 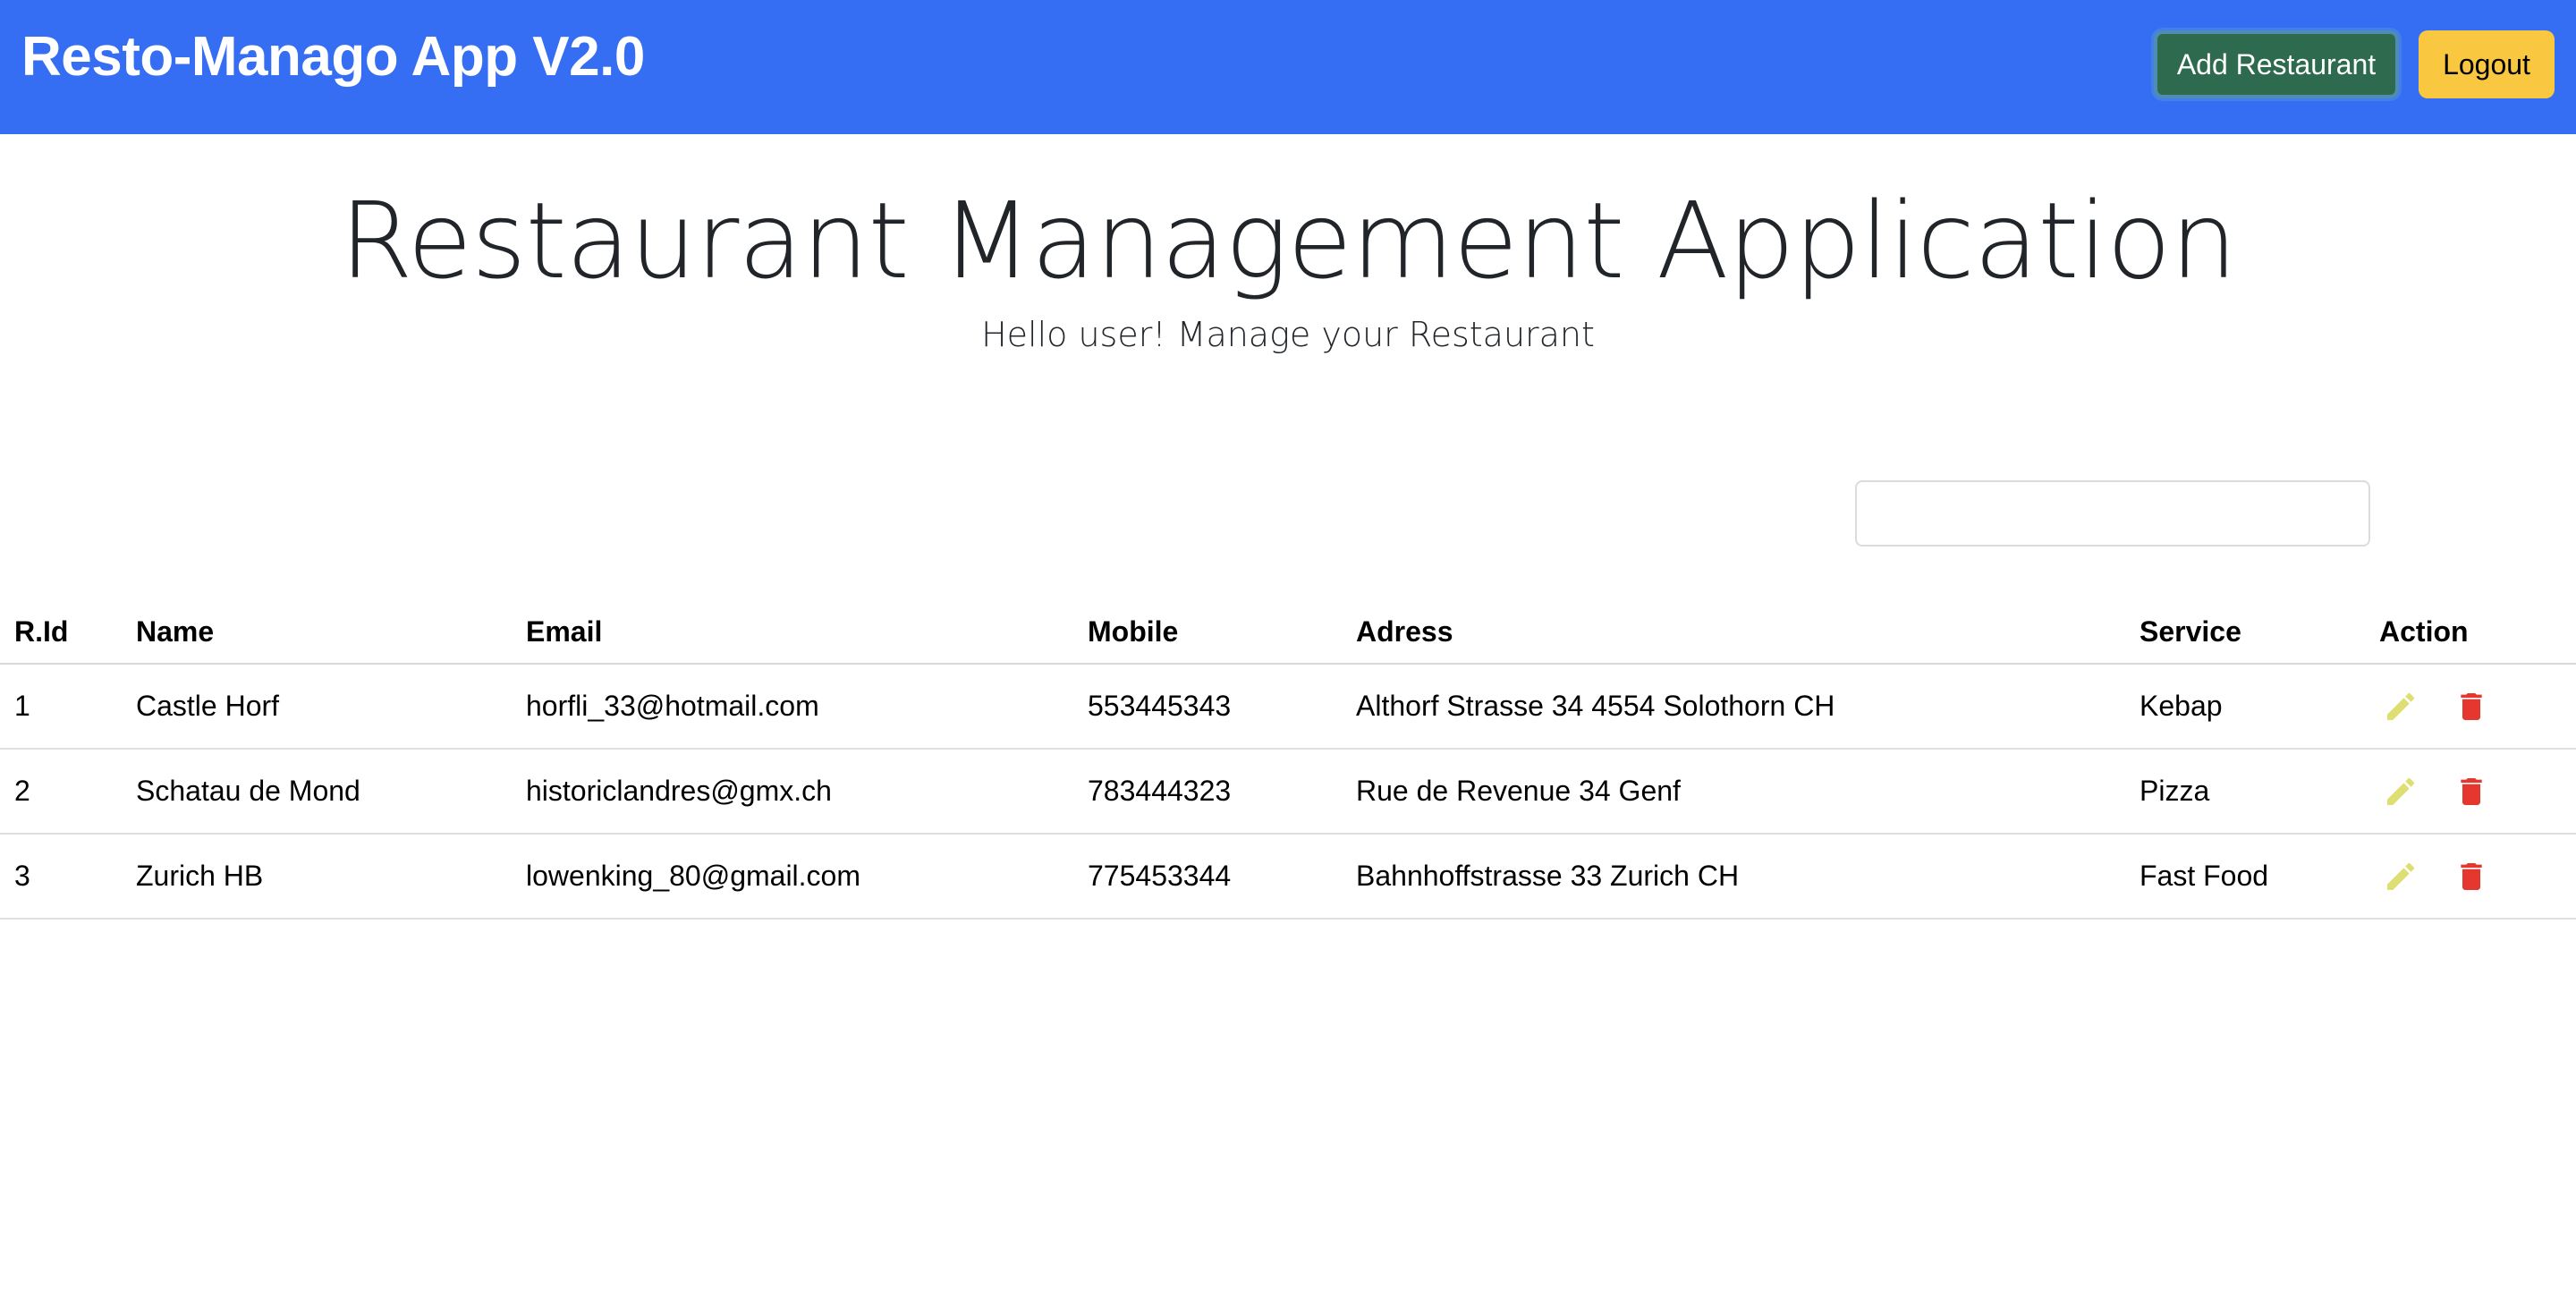 What do you see at coordinates (61, 792) in the screenshot?
I see `cell-id: 2` at bounding box center [61, 792].